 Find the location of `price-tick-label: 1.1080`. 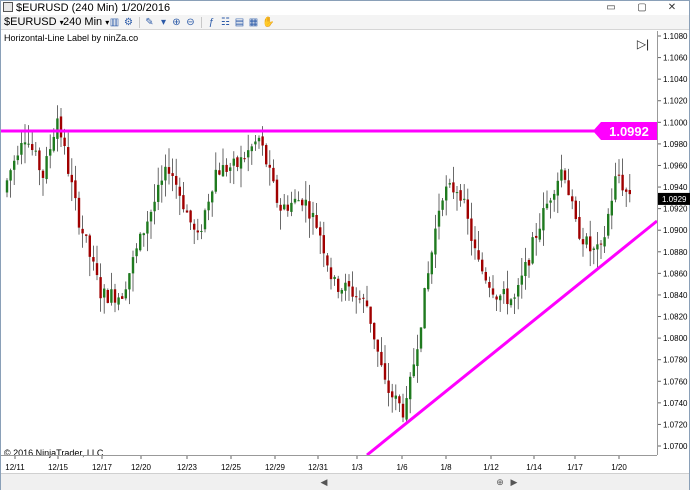

price-tick-label: 1.1080 is located at coordinates (675, 36).